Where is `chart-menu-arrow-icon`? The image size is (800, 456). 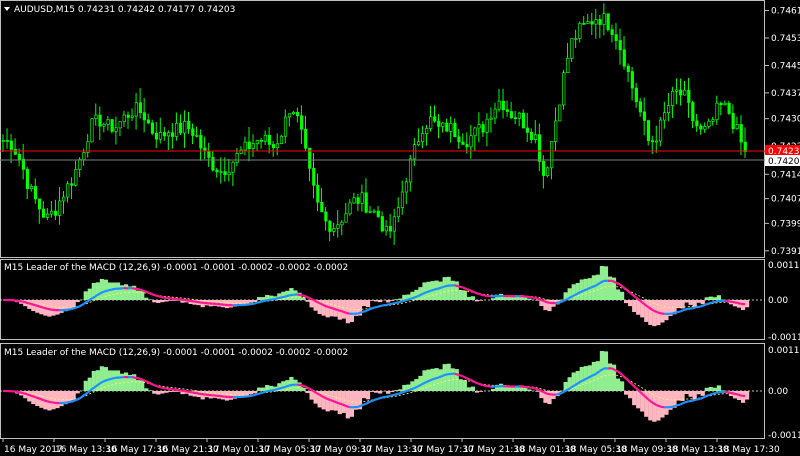 chart-menu-arrow-icon is located at coordinates (7, 9).